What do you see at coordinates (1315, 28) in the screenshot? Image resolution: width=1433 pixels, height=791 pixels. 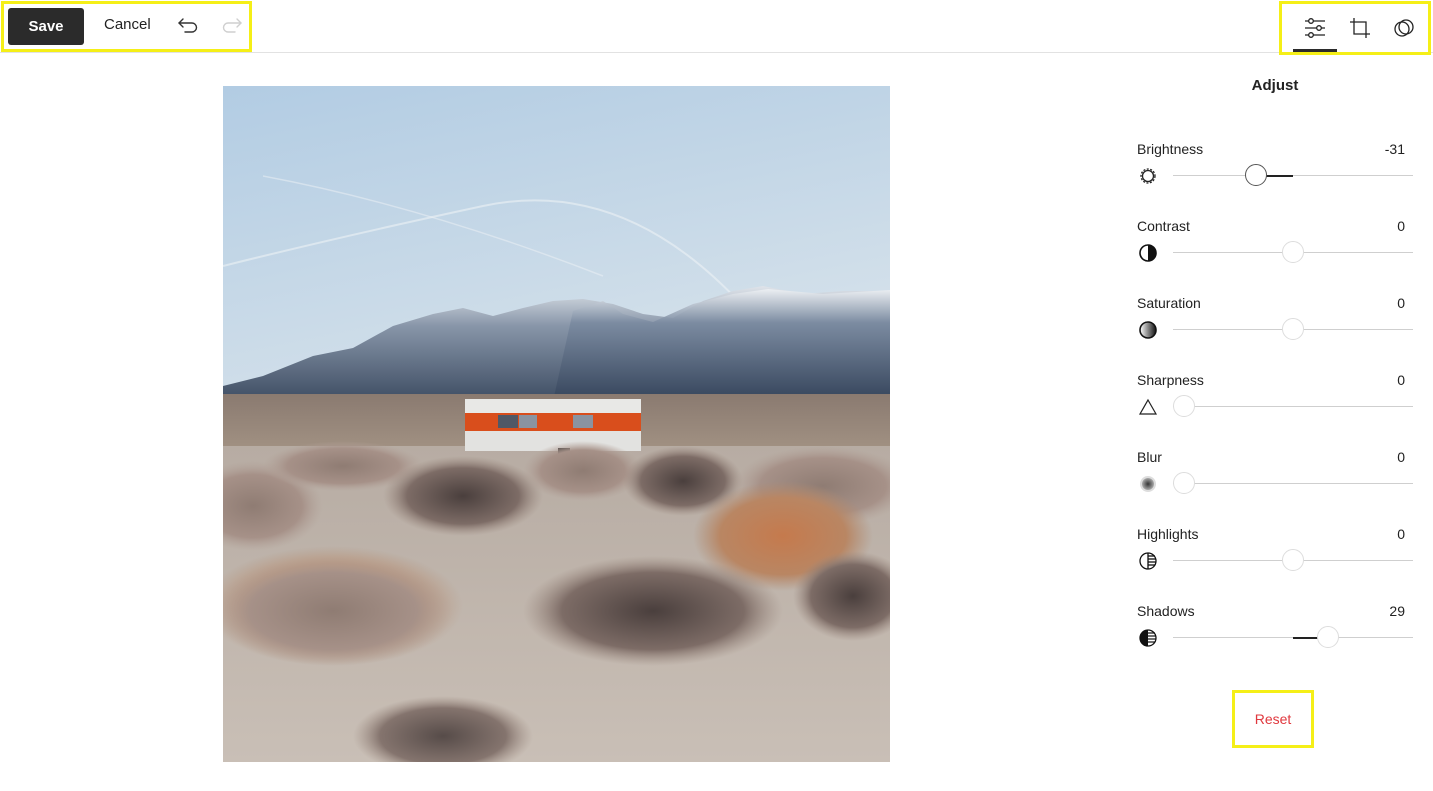 I see `sliders-icon` at bounding box center [1315, 28].